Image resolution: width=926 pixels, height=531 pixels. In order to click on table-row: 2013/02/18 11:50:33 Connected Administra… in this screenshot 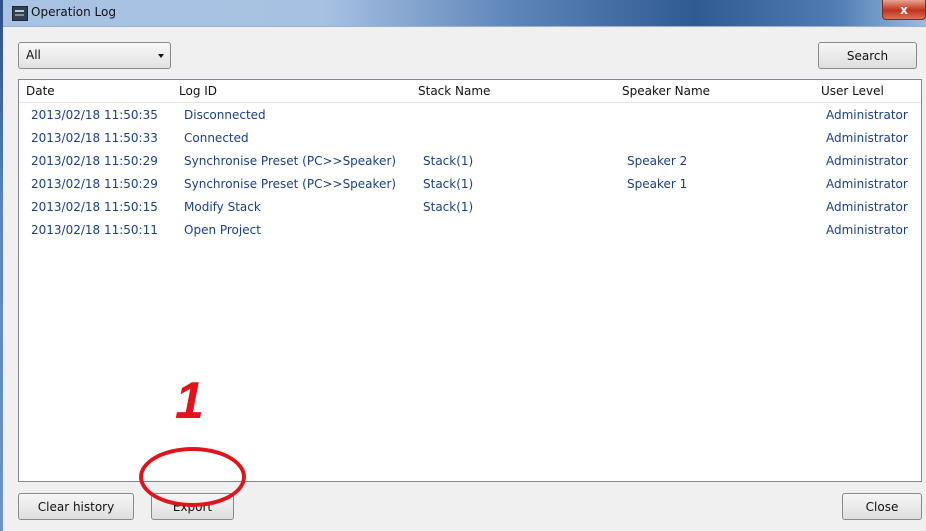, I will do `click(470, 137)`.